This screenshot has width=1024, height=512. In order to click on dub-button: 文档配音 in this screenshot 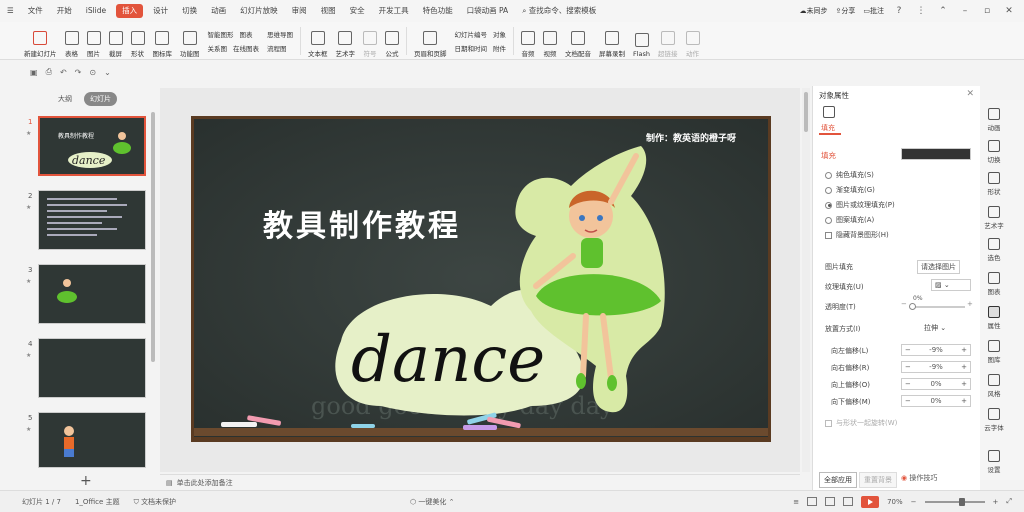, I will do `click(578, 41)`.